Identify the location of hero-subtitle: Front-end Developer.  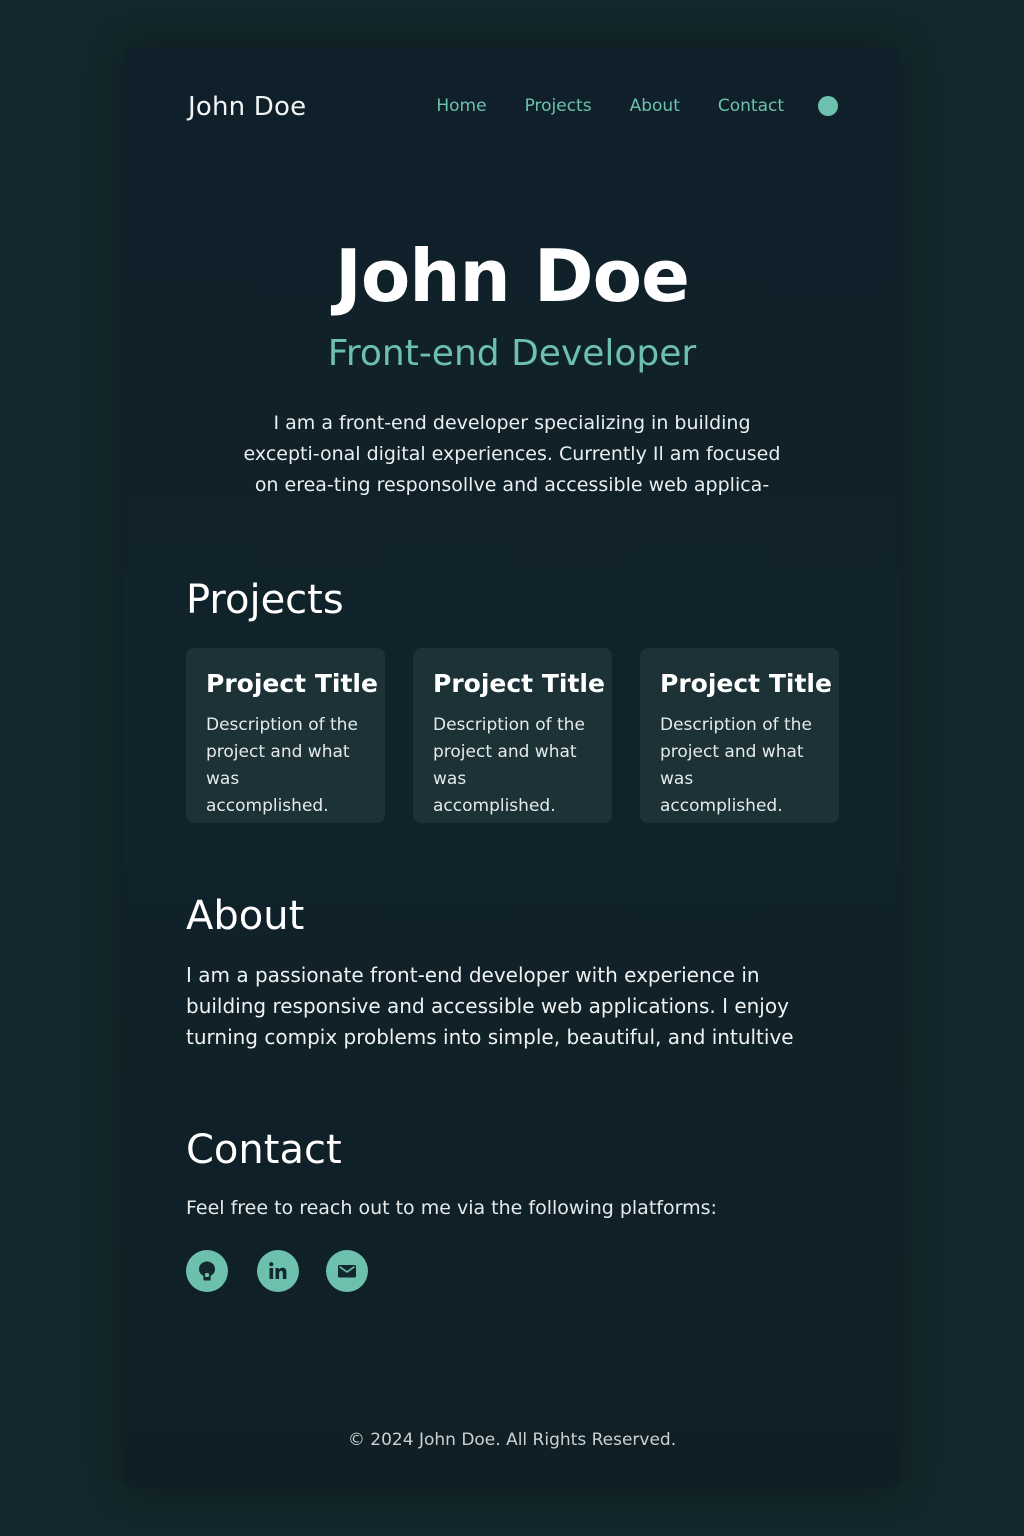
(512, 353).